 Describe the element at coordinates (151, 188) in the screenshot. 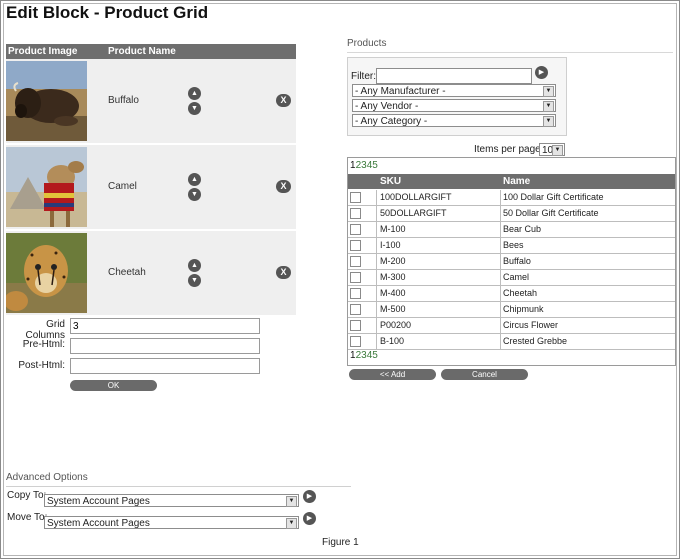

I see `product-row-camel: Camel ▲ ▼ X` at that location.